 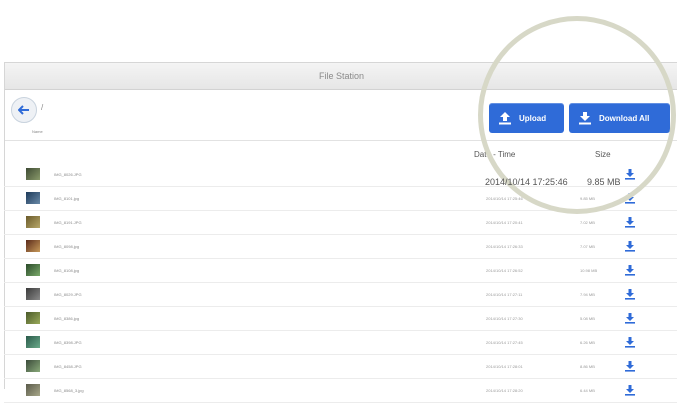 I want to click on file-datetime: 2014/10/14 17:28:01, so click(x=504, y=366).